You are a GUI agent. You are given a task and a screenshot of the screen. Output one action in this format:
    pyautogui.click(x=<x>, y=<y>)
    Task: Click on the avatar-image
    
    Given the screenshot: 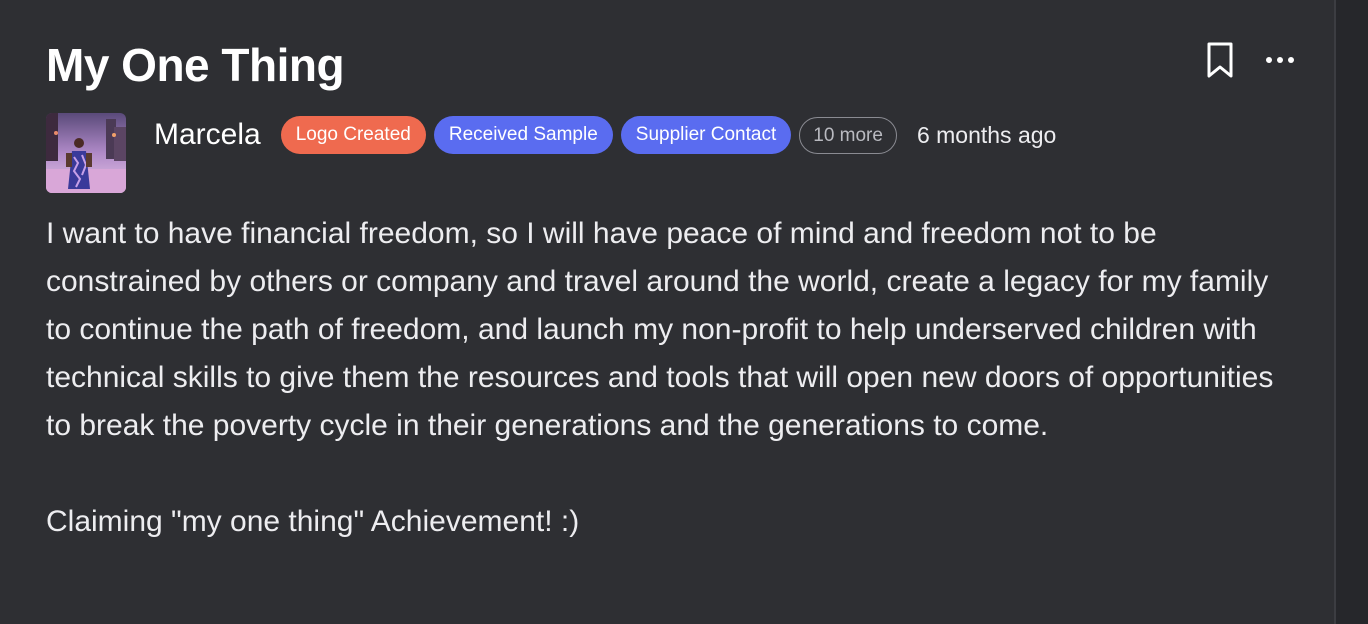 What is the action you would take?
    pyautogui.click(x=86, y=153)
    